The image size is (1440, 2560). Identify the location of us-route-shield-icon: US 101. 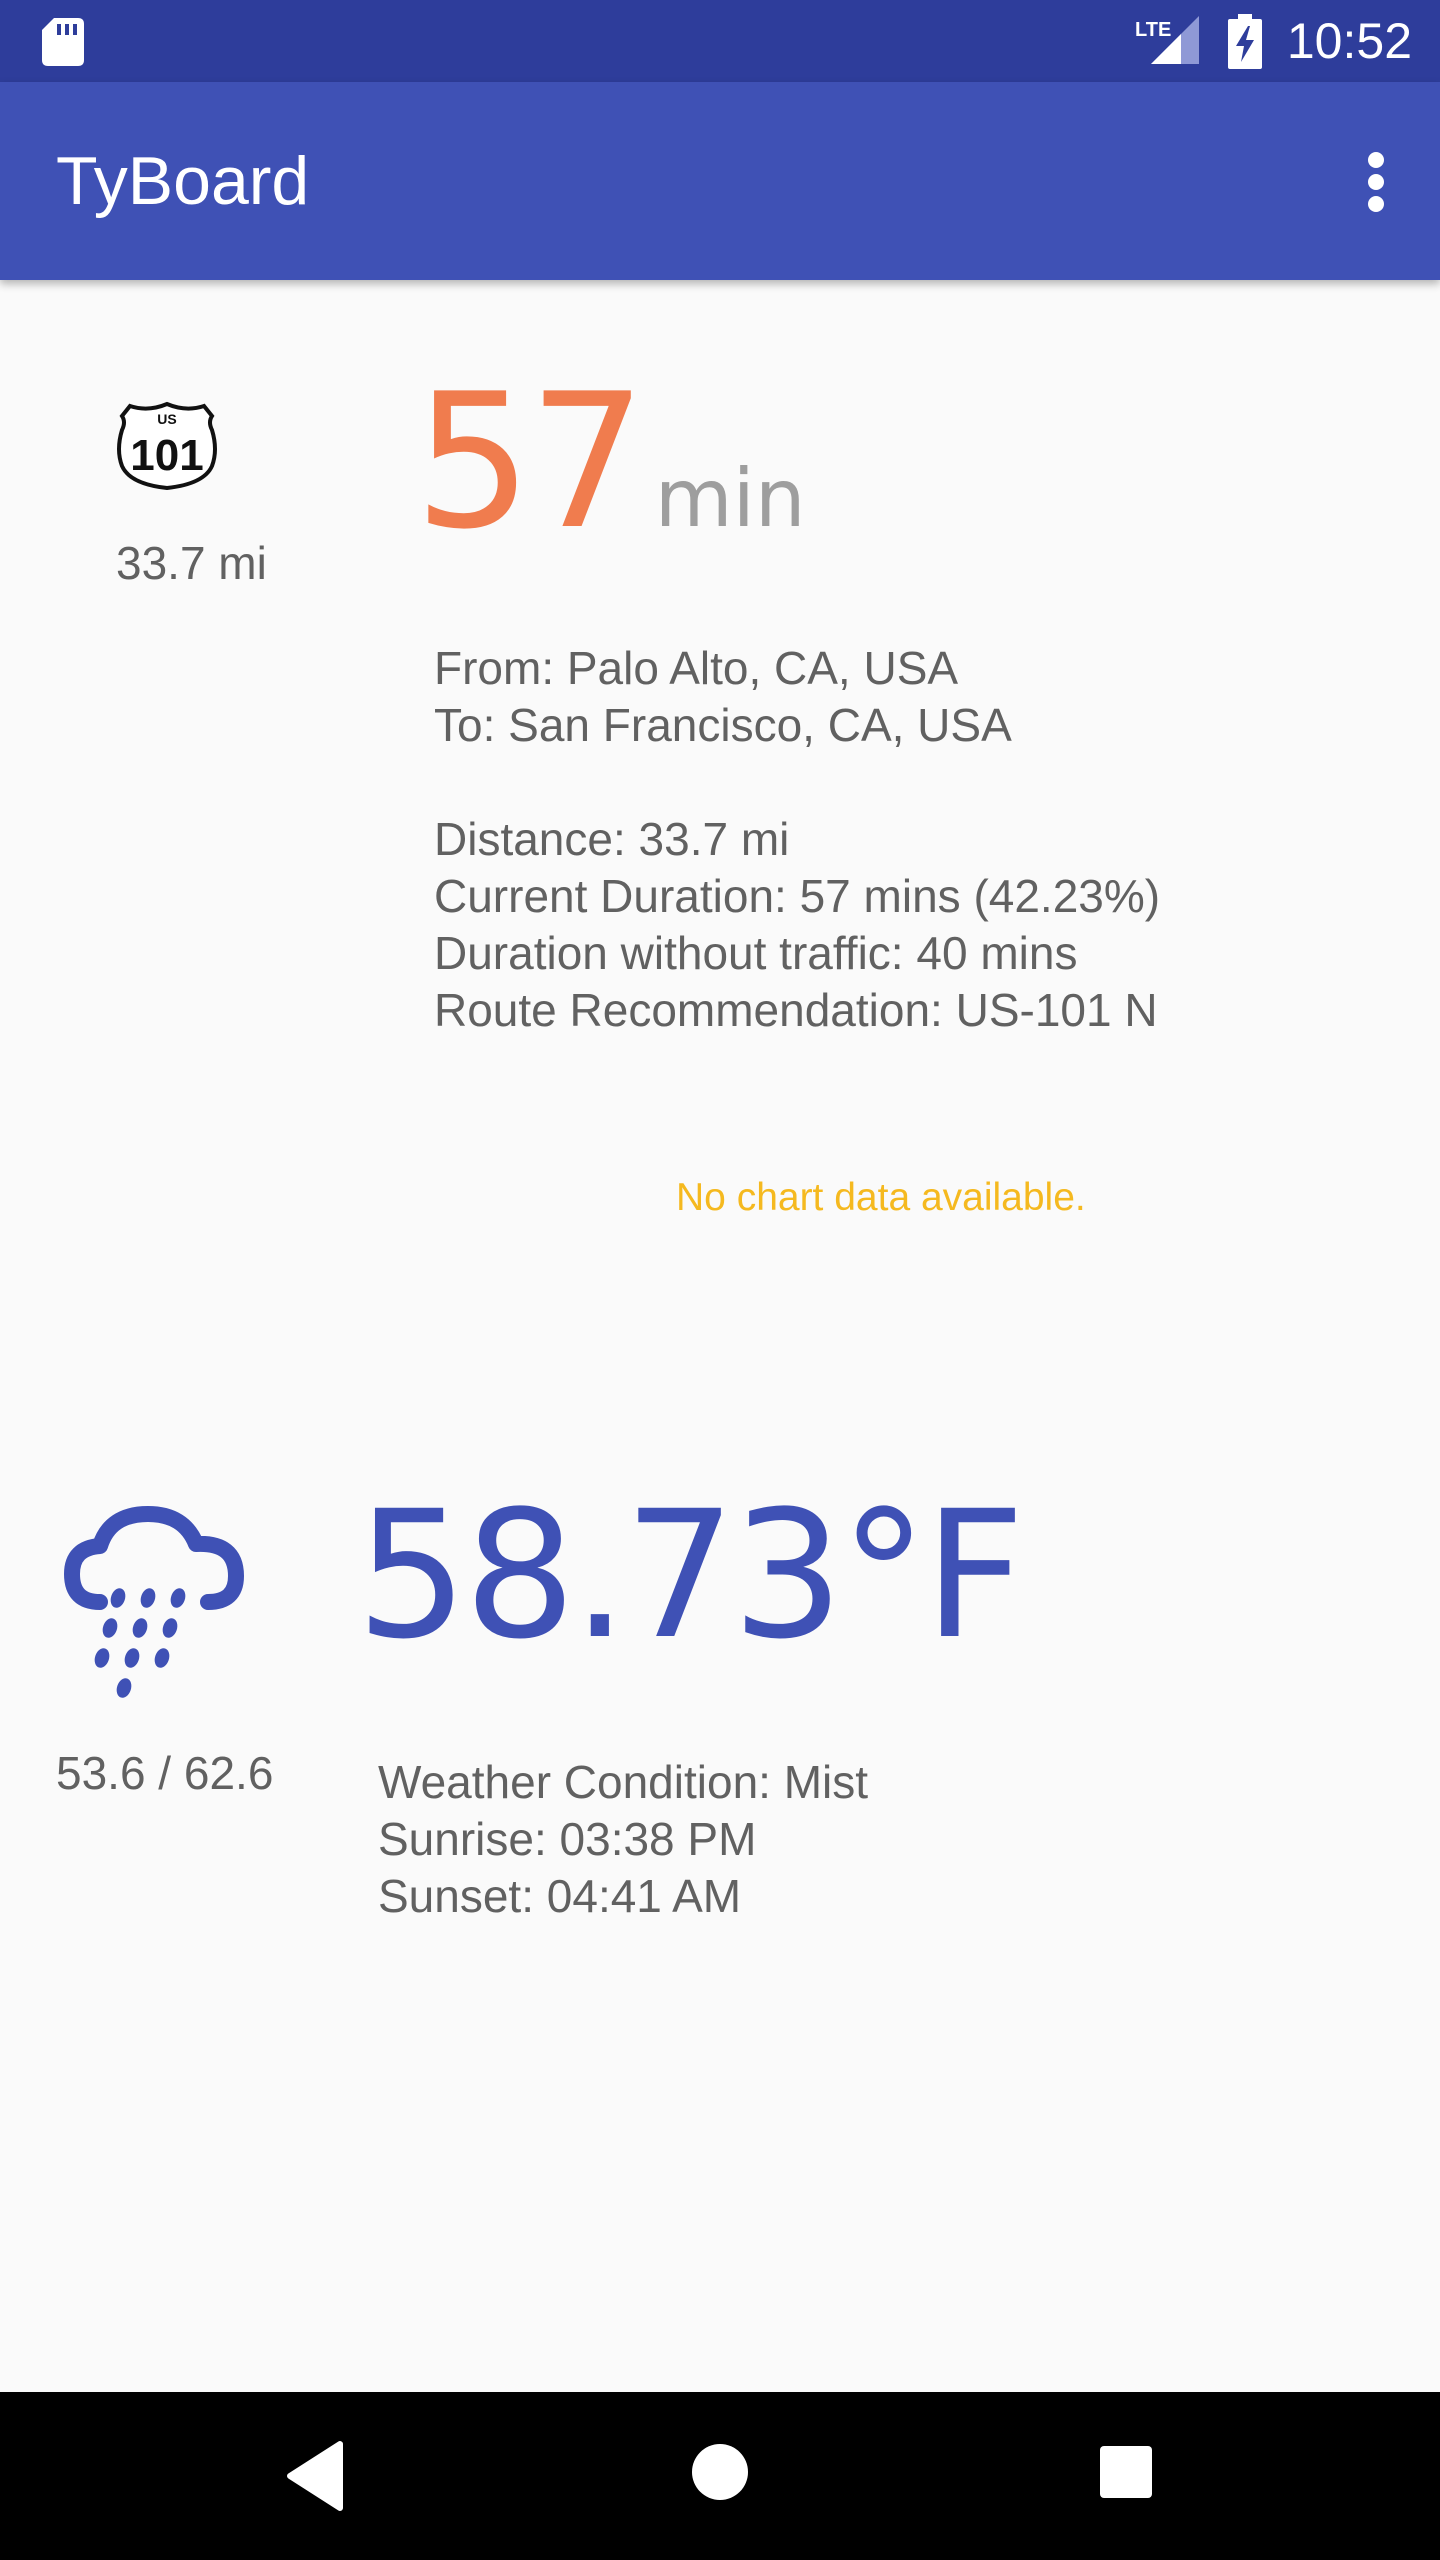
(167, 446).